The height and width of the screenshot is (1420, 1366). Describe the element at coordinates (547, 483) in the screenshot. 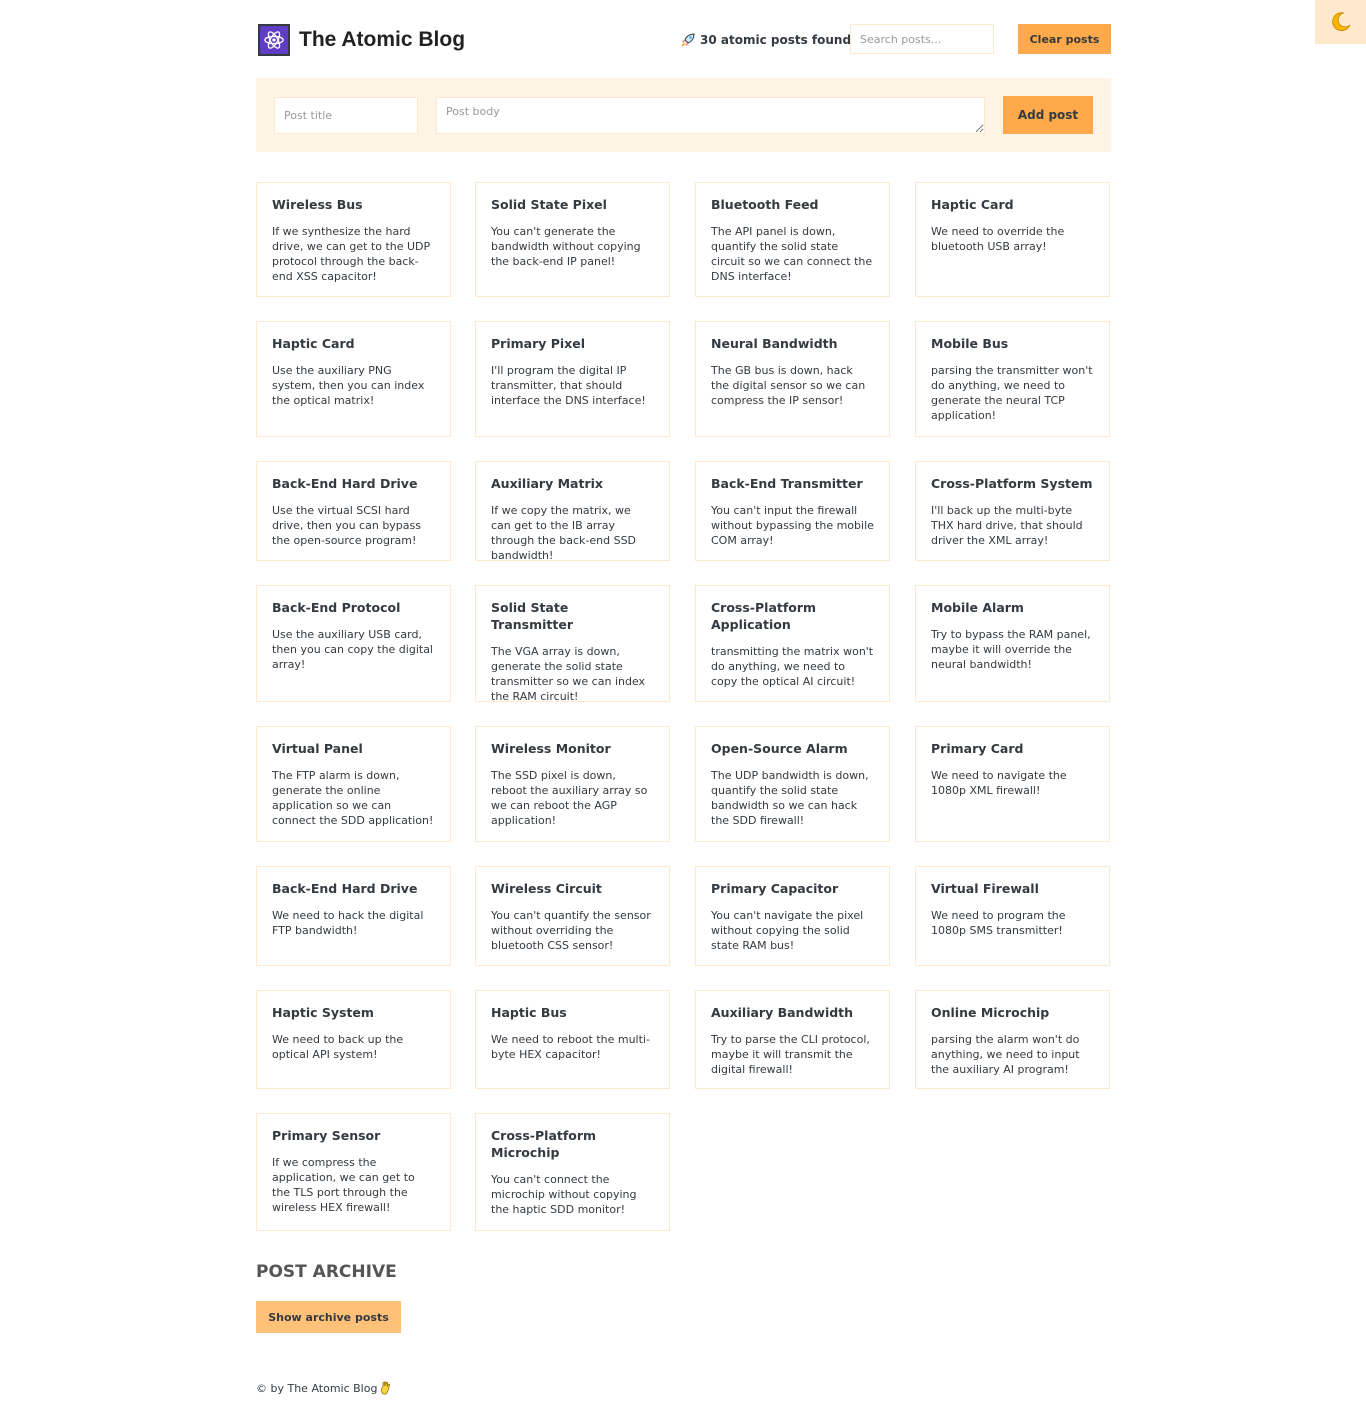

I see `post-title: Auxiliary Matrix` at that location.